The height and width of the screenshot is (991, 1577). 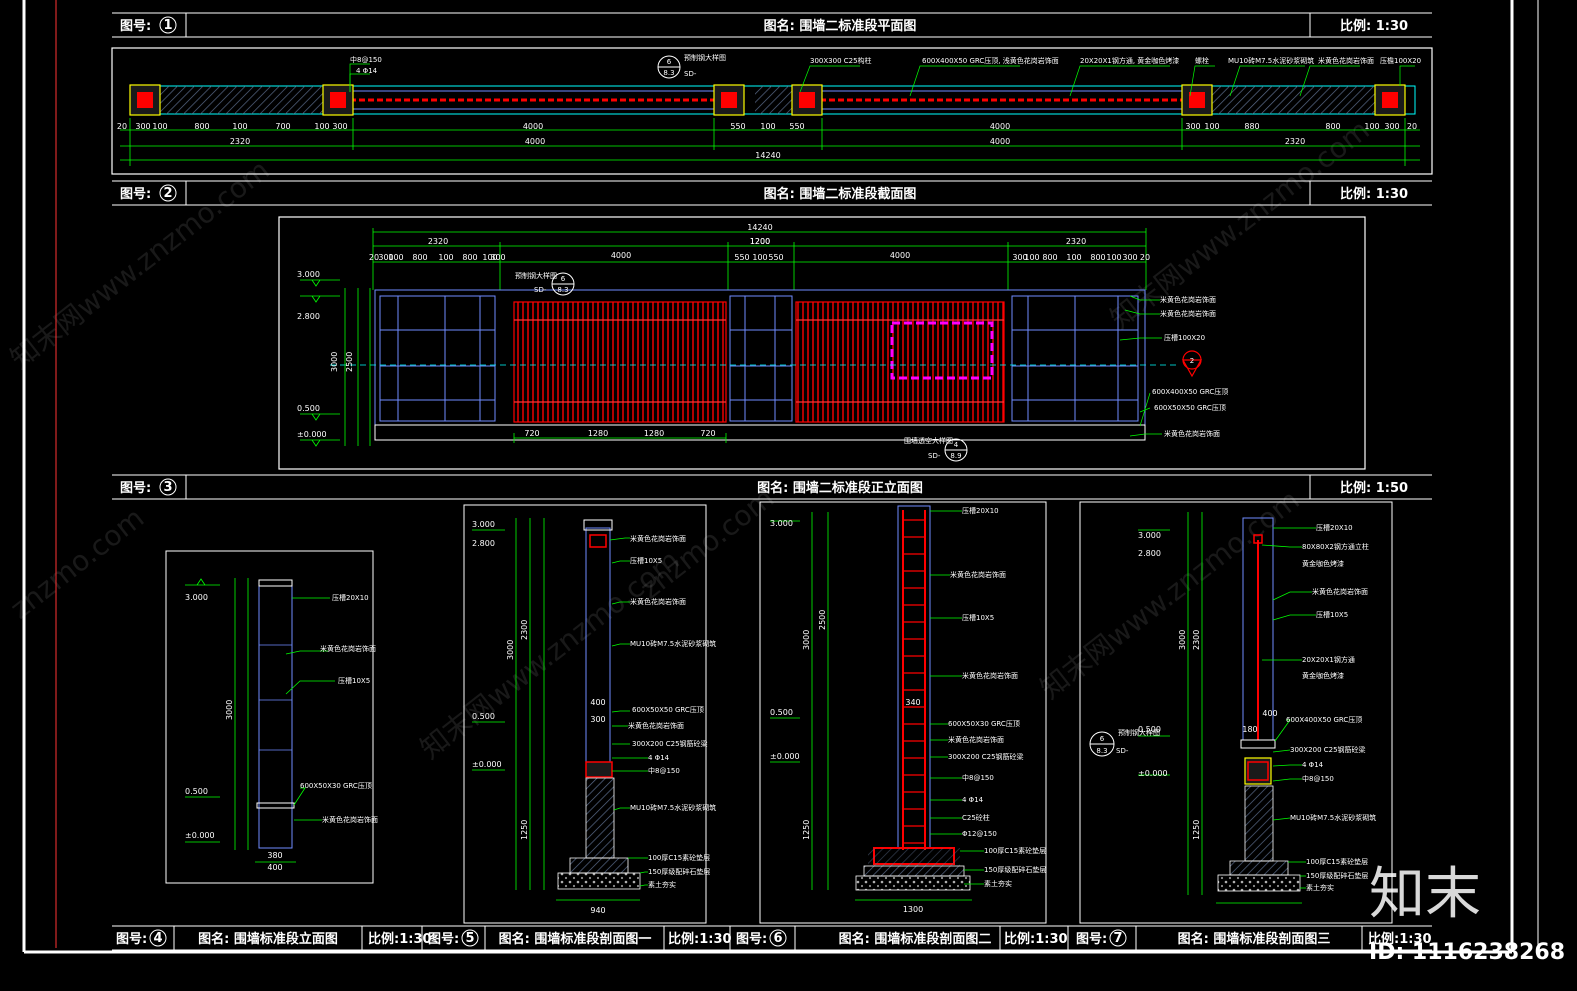 I want to click on view-title: 图名: 围墙二标准段平面图, so click(x=840, y=26).